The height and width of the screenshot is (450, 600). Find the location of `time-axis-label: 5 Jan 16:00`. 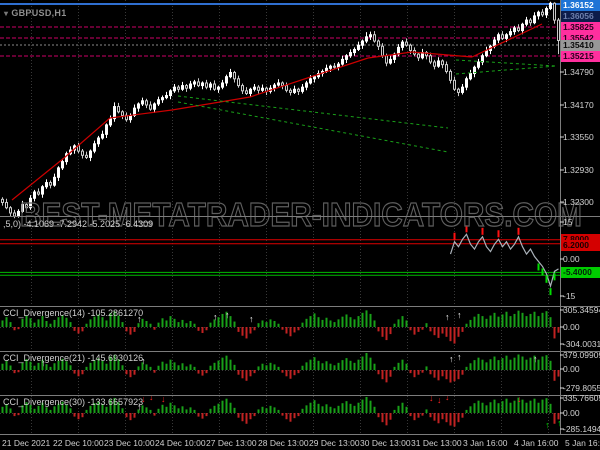

time-axis-label: 5 Jan 16:00 is located at coordinates (582, 443).